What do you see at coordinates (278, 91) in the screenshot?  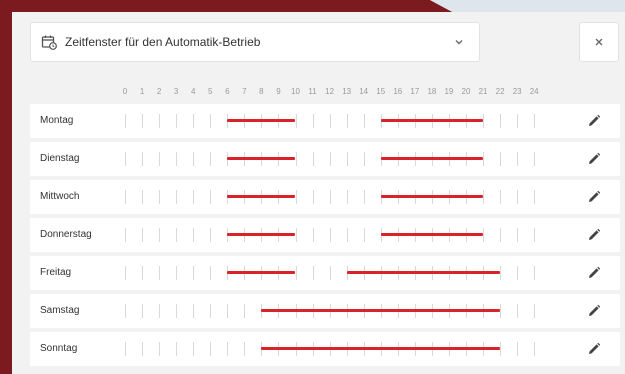 I see `hour-label: 9` at bounding box center [278, 91].